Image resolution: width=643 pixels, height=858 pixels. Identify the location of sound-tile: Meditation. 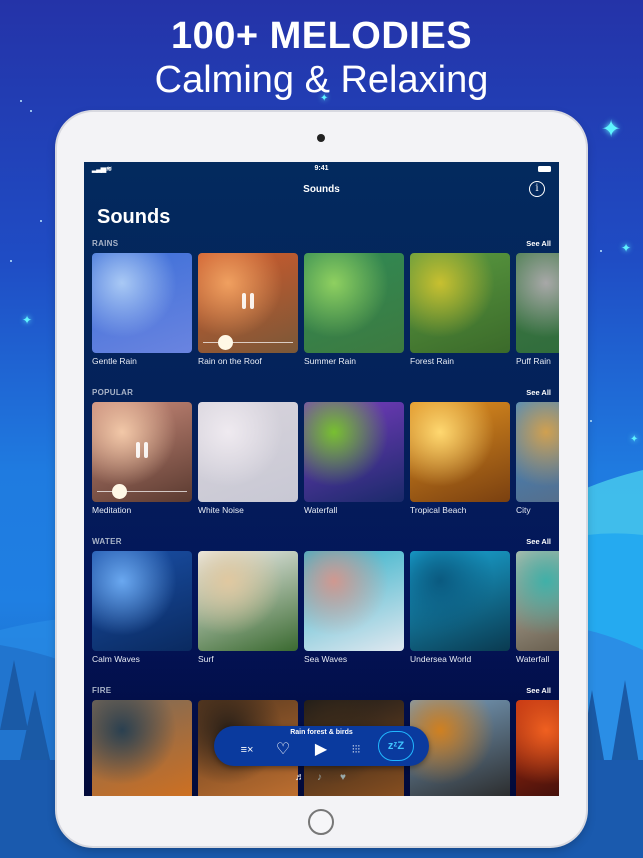
(142, 458).